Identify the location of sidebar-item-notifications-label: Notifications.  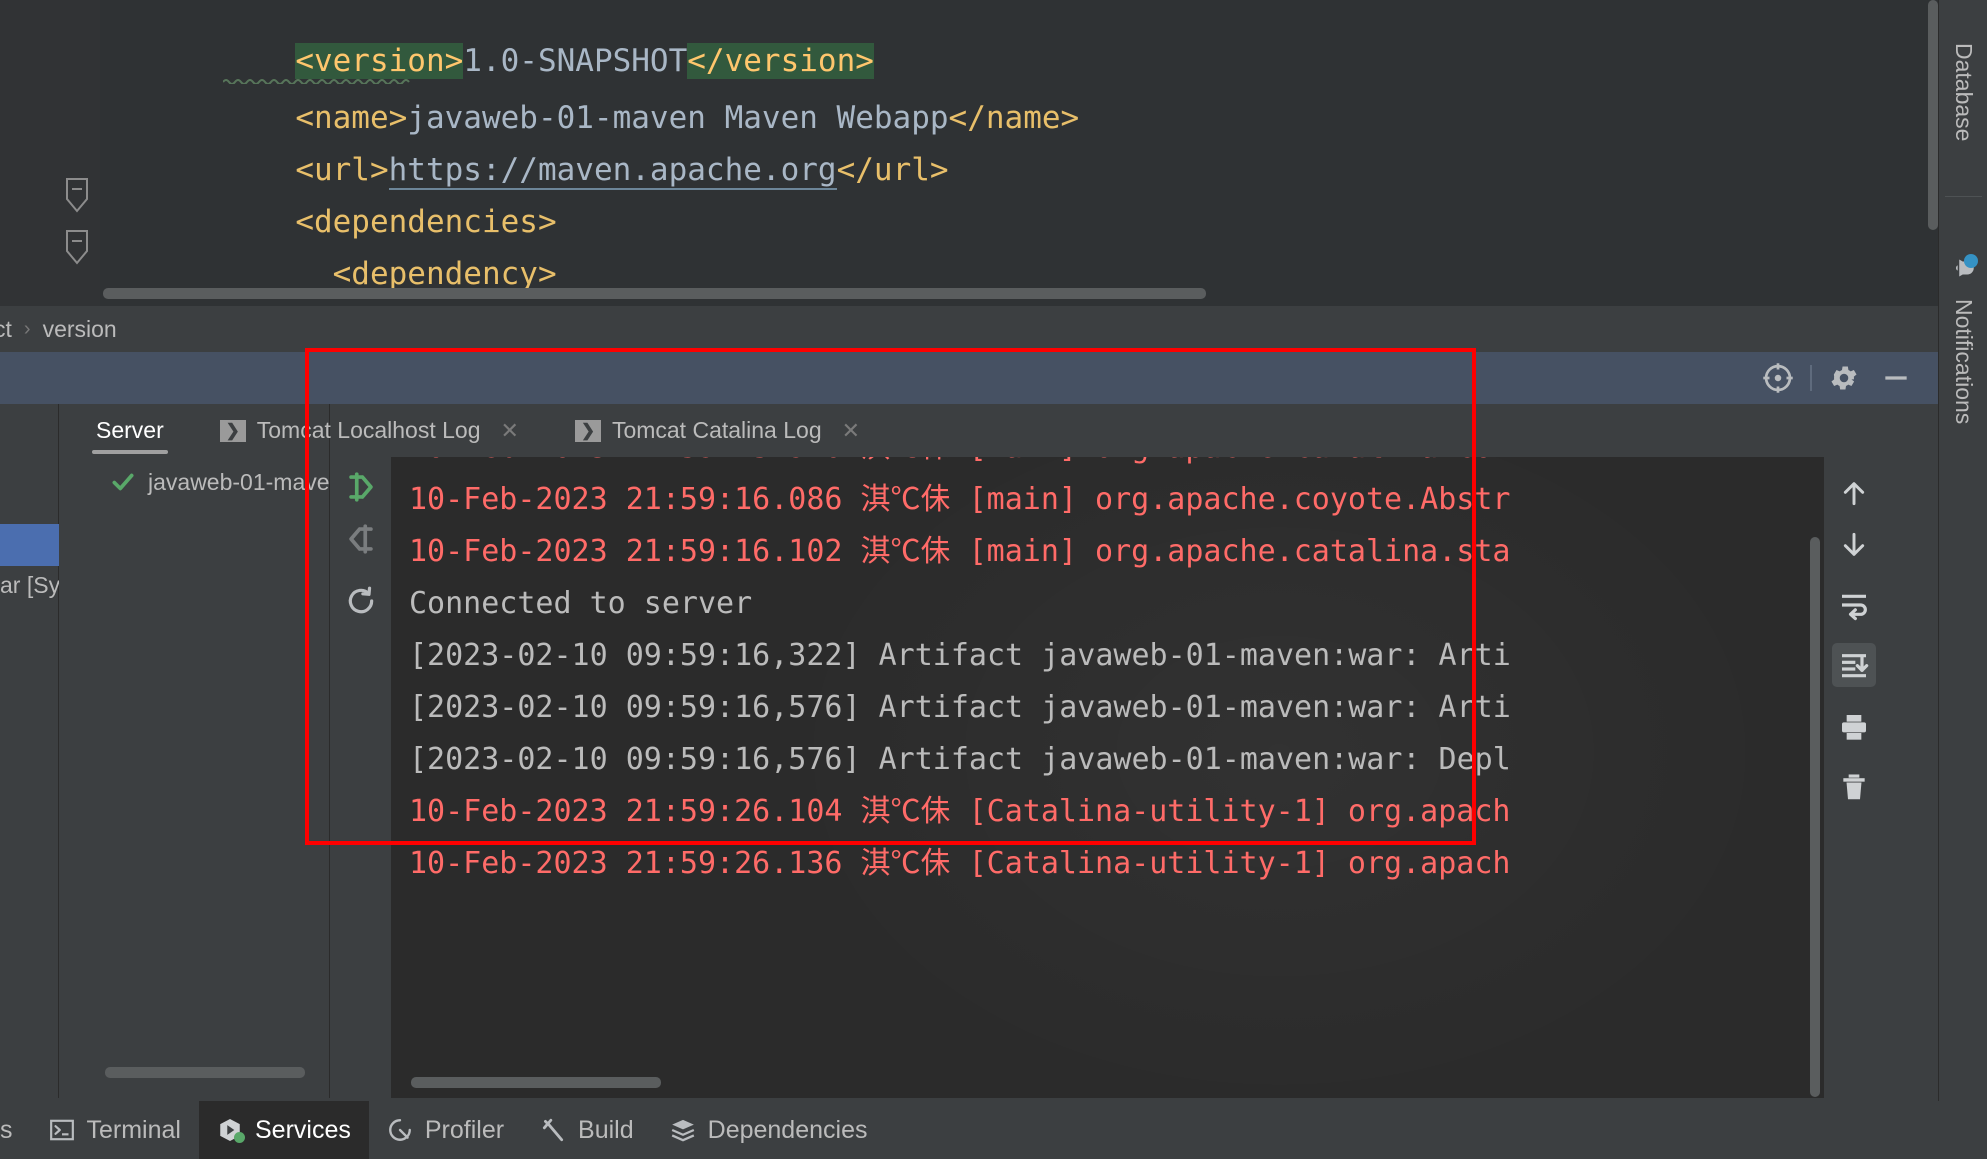
(1964, 362).